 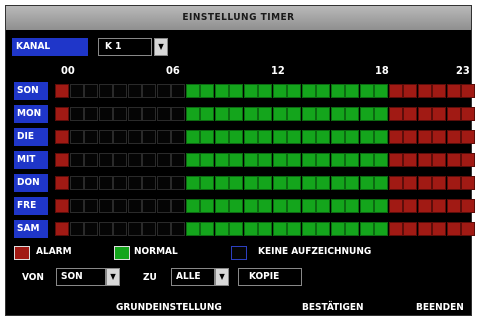 I want to click on to-select: ALLE, so click(x=193, y=277).